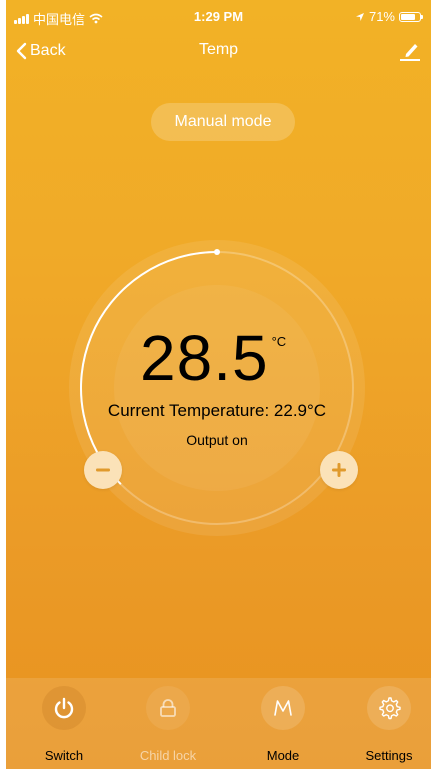 The image size is (434, 769). What do you see at coordinates (411, 16) in the screenshot?
I see `battery-icon` at bounding box center [411, 16].